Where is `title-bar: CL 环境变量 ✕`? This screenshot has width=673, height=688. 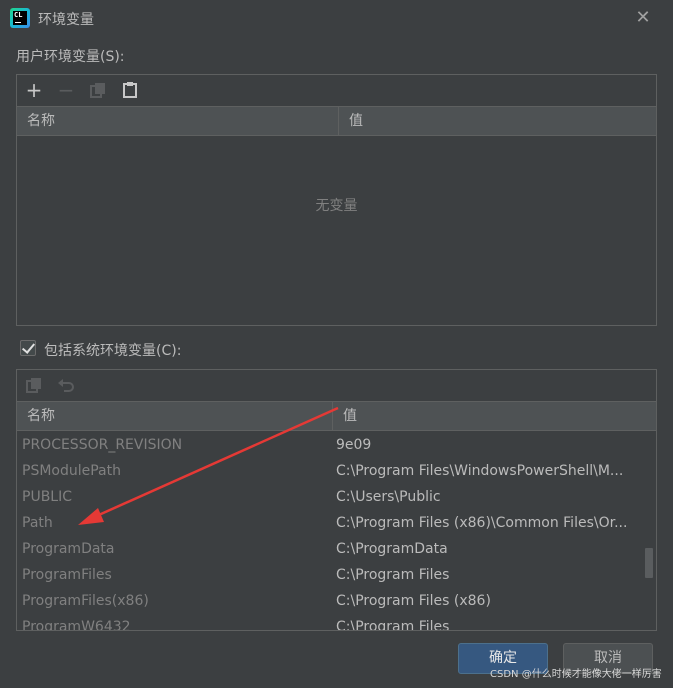 title-bar: CL 环境变量 ✕ is located at coordinates (336, 18).